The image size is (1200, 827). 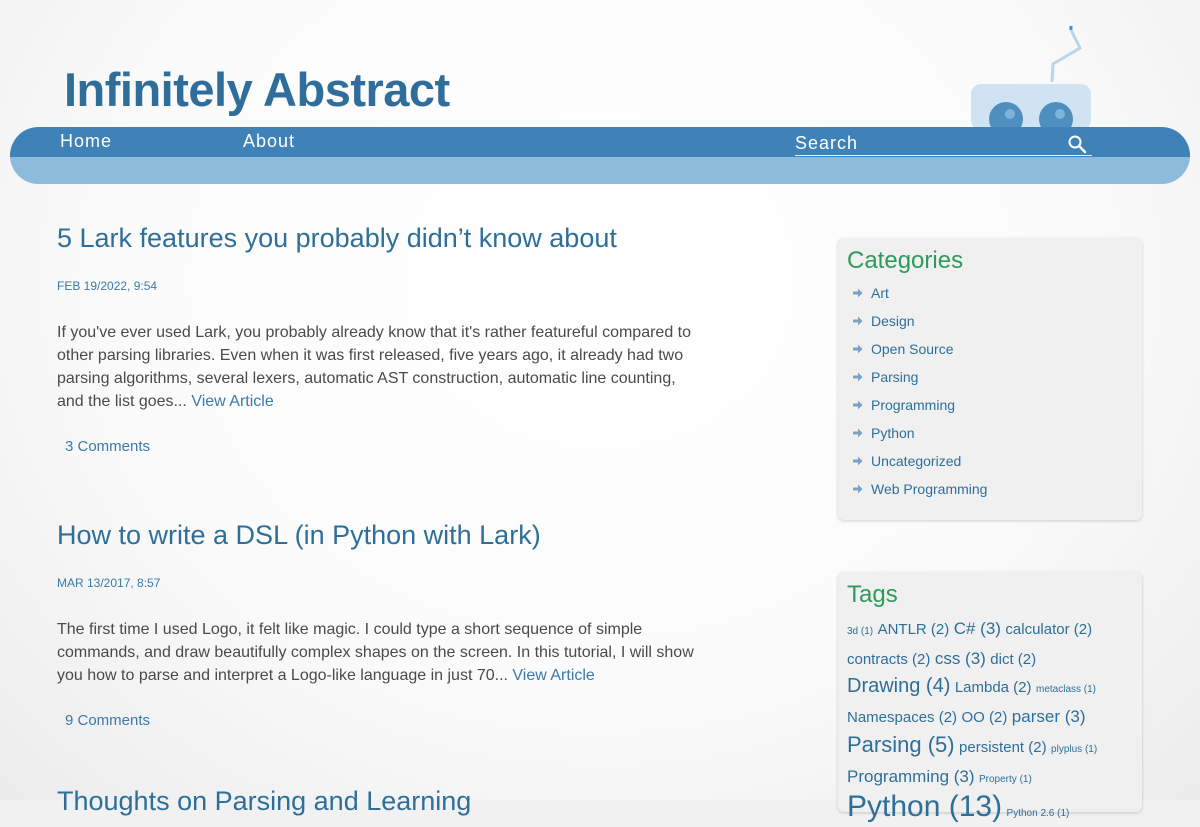 What do you see at coordinates (990, 321) in the screenshot?
I see `category-link: Design` at bounding box center [990, 321].